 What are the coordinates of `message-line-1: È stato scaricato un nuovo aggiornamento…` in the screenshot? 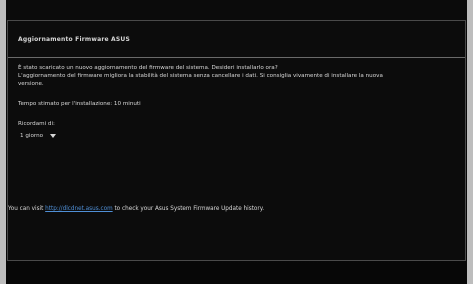 It's located at (148, 68).